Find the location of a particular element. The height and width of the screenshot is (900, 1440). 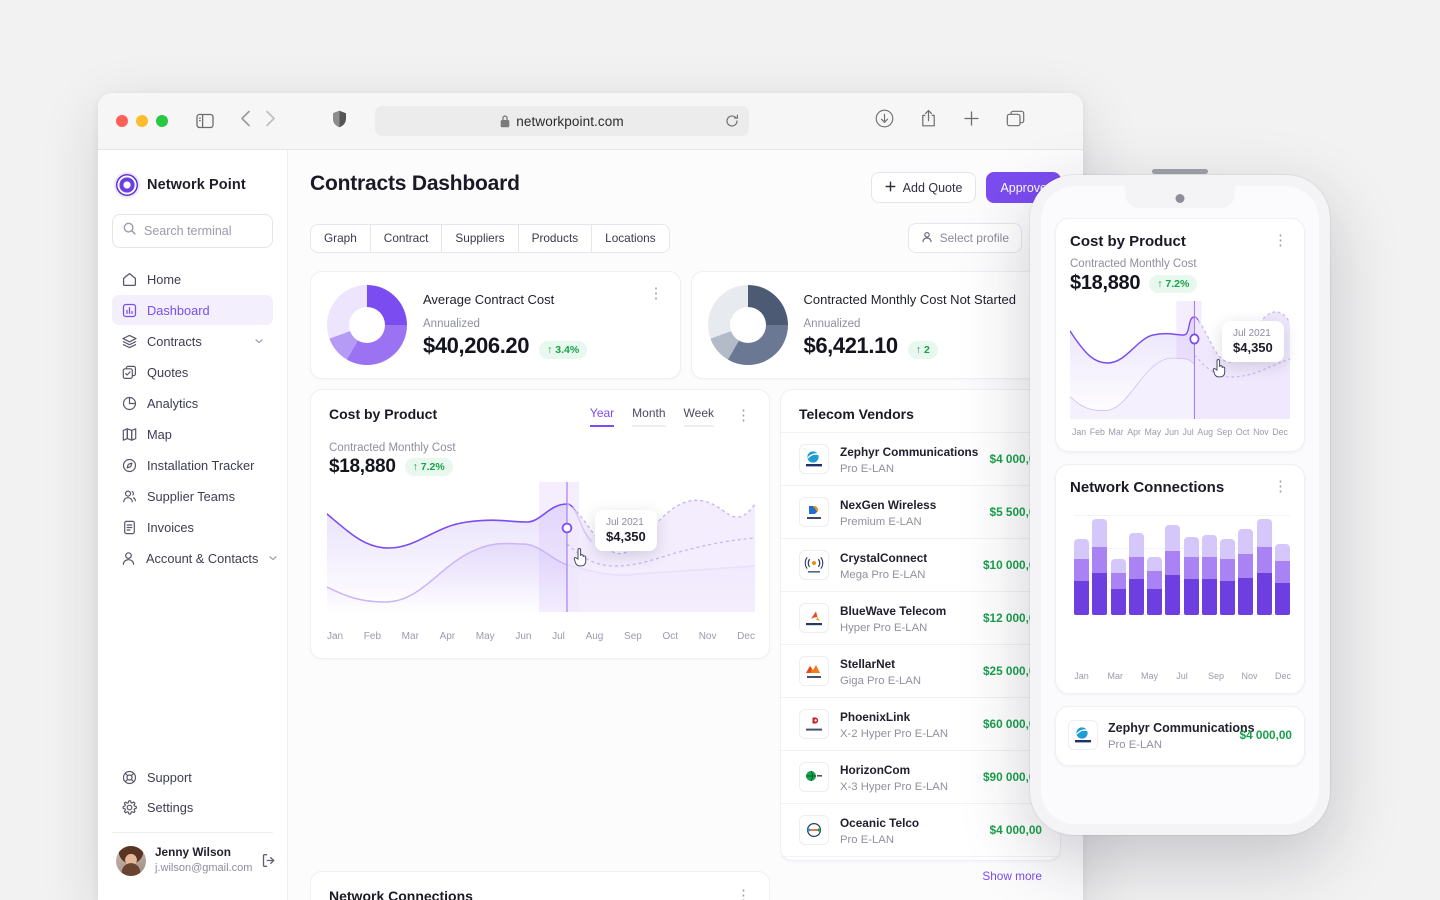

add-quote-button: Add Quote is located at coordinates (923, 187).